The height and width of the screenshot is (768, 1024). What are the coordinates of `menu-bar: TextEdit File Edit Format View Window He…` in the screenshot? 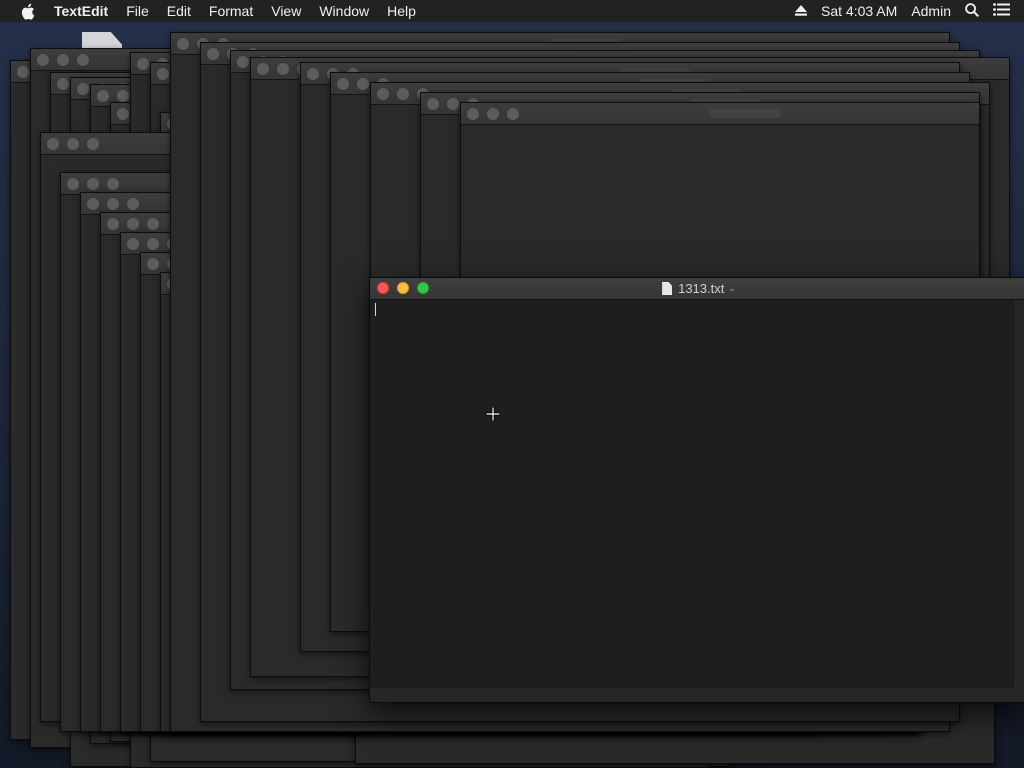 It's located at (512, 11).